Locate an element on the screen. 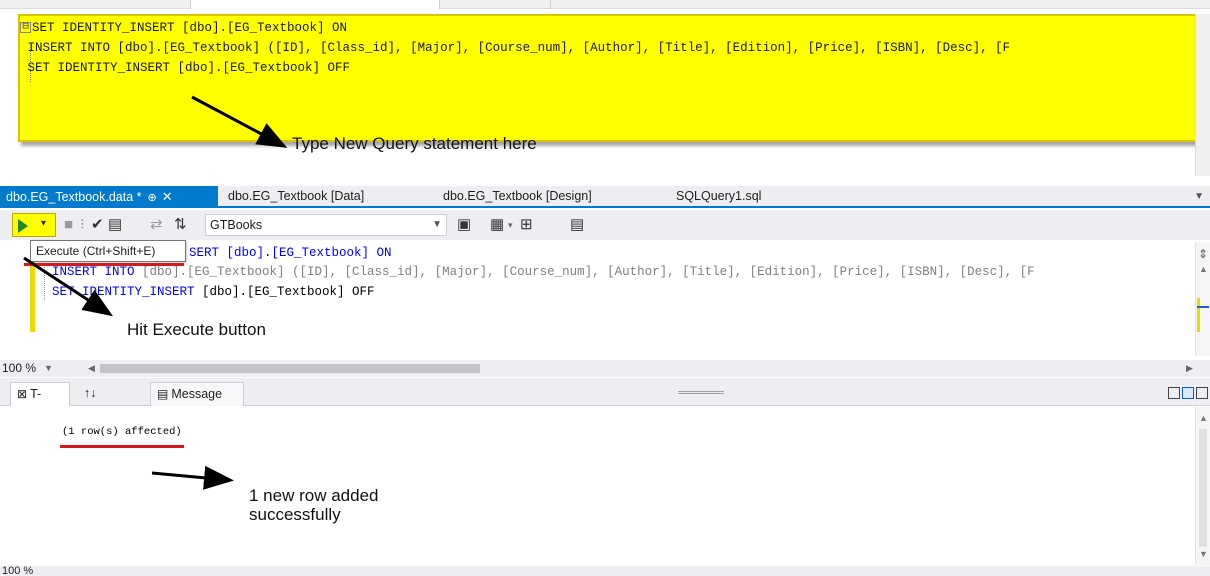 The image size is (1210, 576). zoom-level: 100 % is located at coordinates (19, 368).